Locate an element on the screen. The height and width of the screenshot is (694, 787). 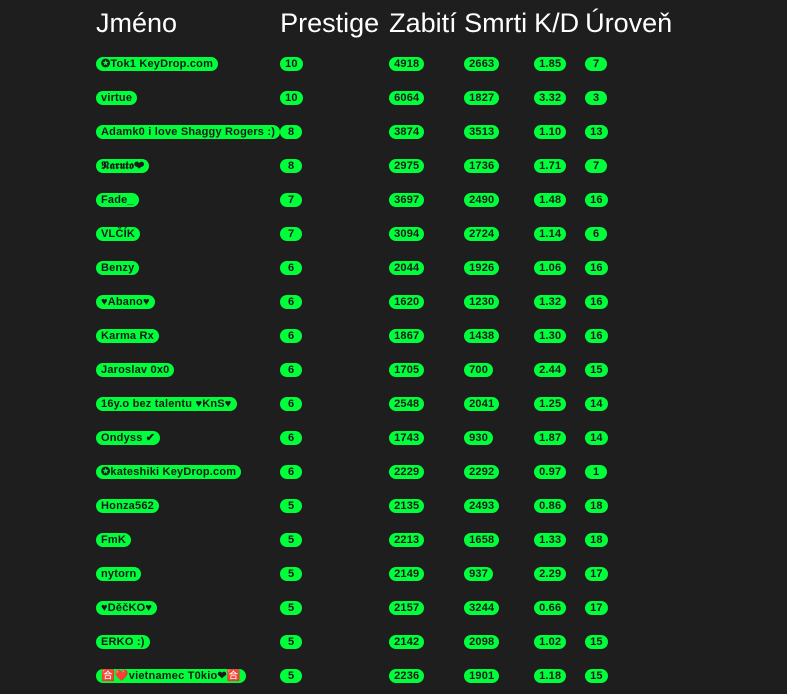
player-name: FmK is located at coordinates (114, 540).